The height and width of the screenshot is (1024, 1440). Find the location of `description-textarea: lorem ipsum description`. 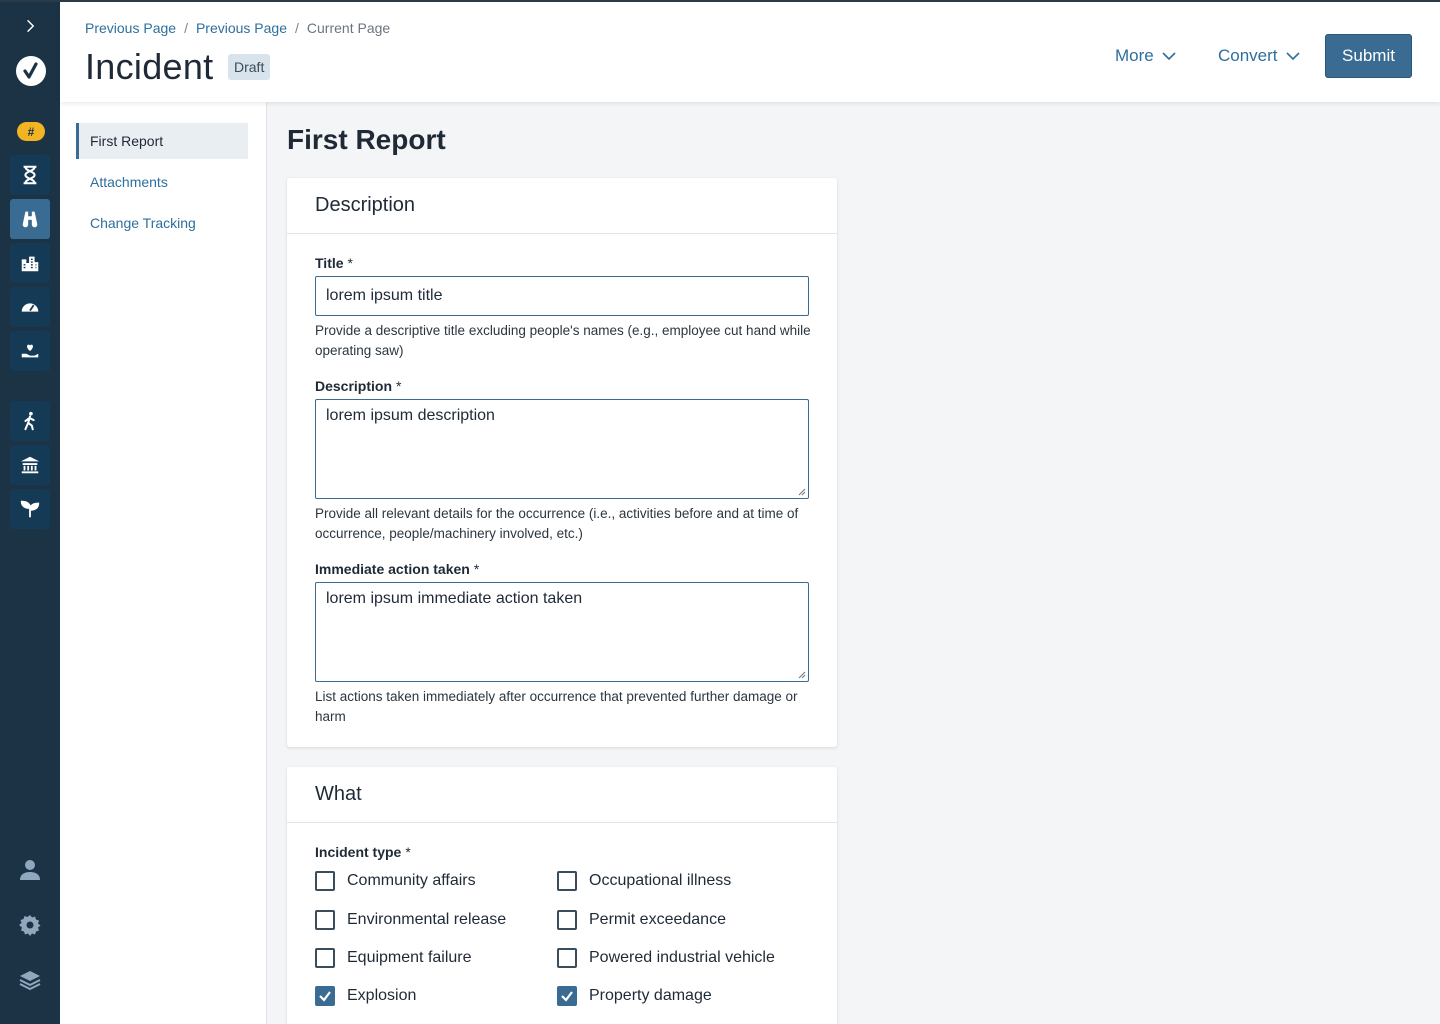

description-textarea: lorem ipsum description is located at coordinates (562, 449).